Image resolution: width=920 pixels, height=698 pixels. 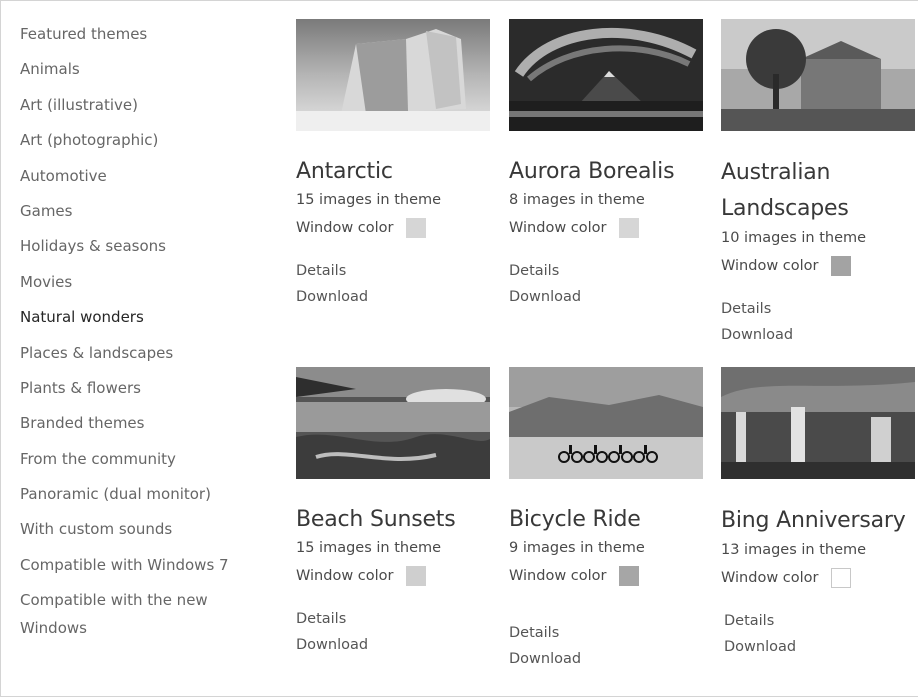 What do you see at coordinates (147, 34) in the screenshot?
I see `sidebar-item-featured-themes: Featured themes` at bounding box center [147, 34].